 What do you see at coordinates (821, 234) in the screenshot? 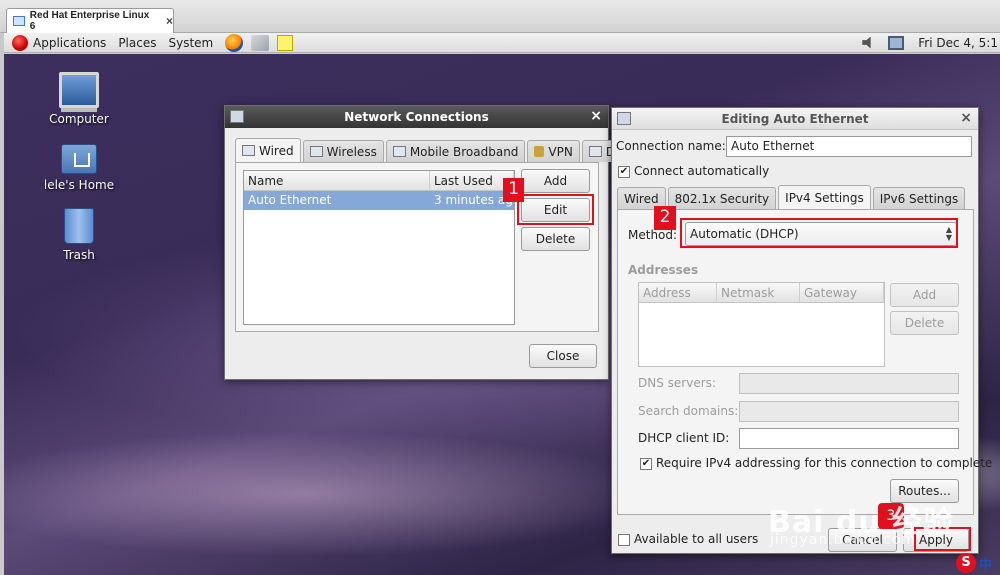
I see `method-select: Automatic (DHCP) ▲ ▼` at bounding box center [821, 234].